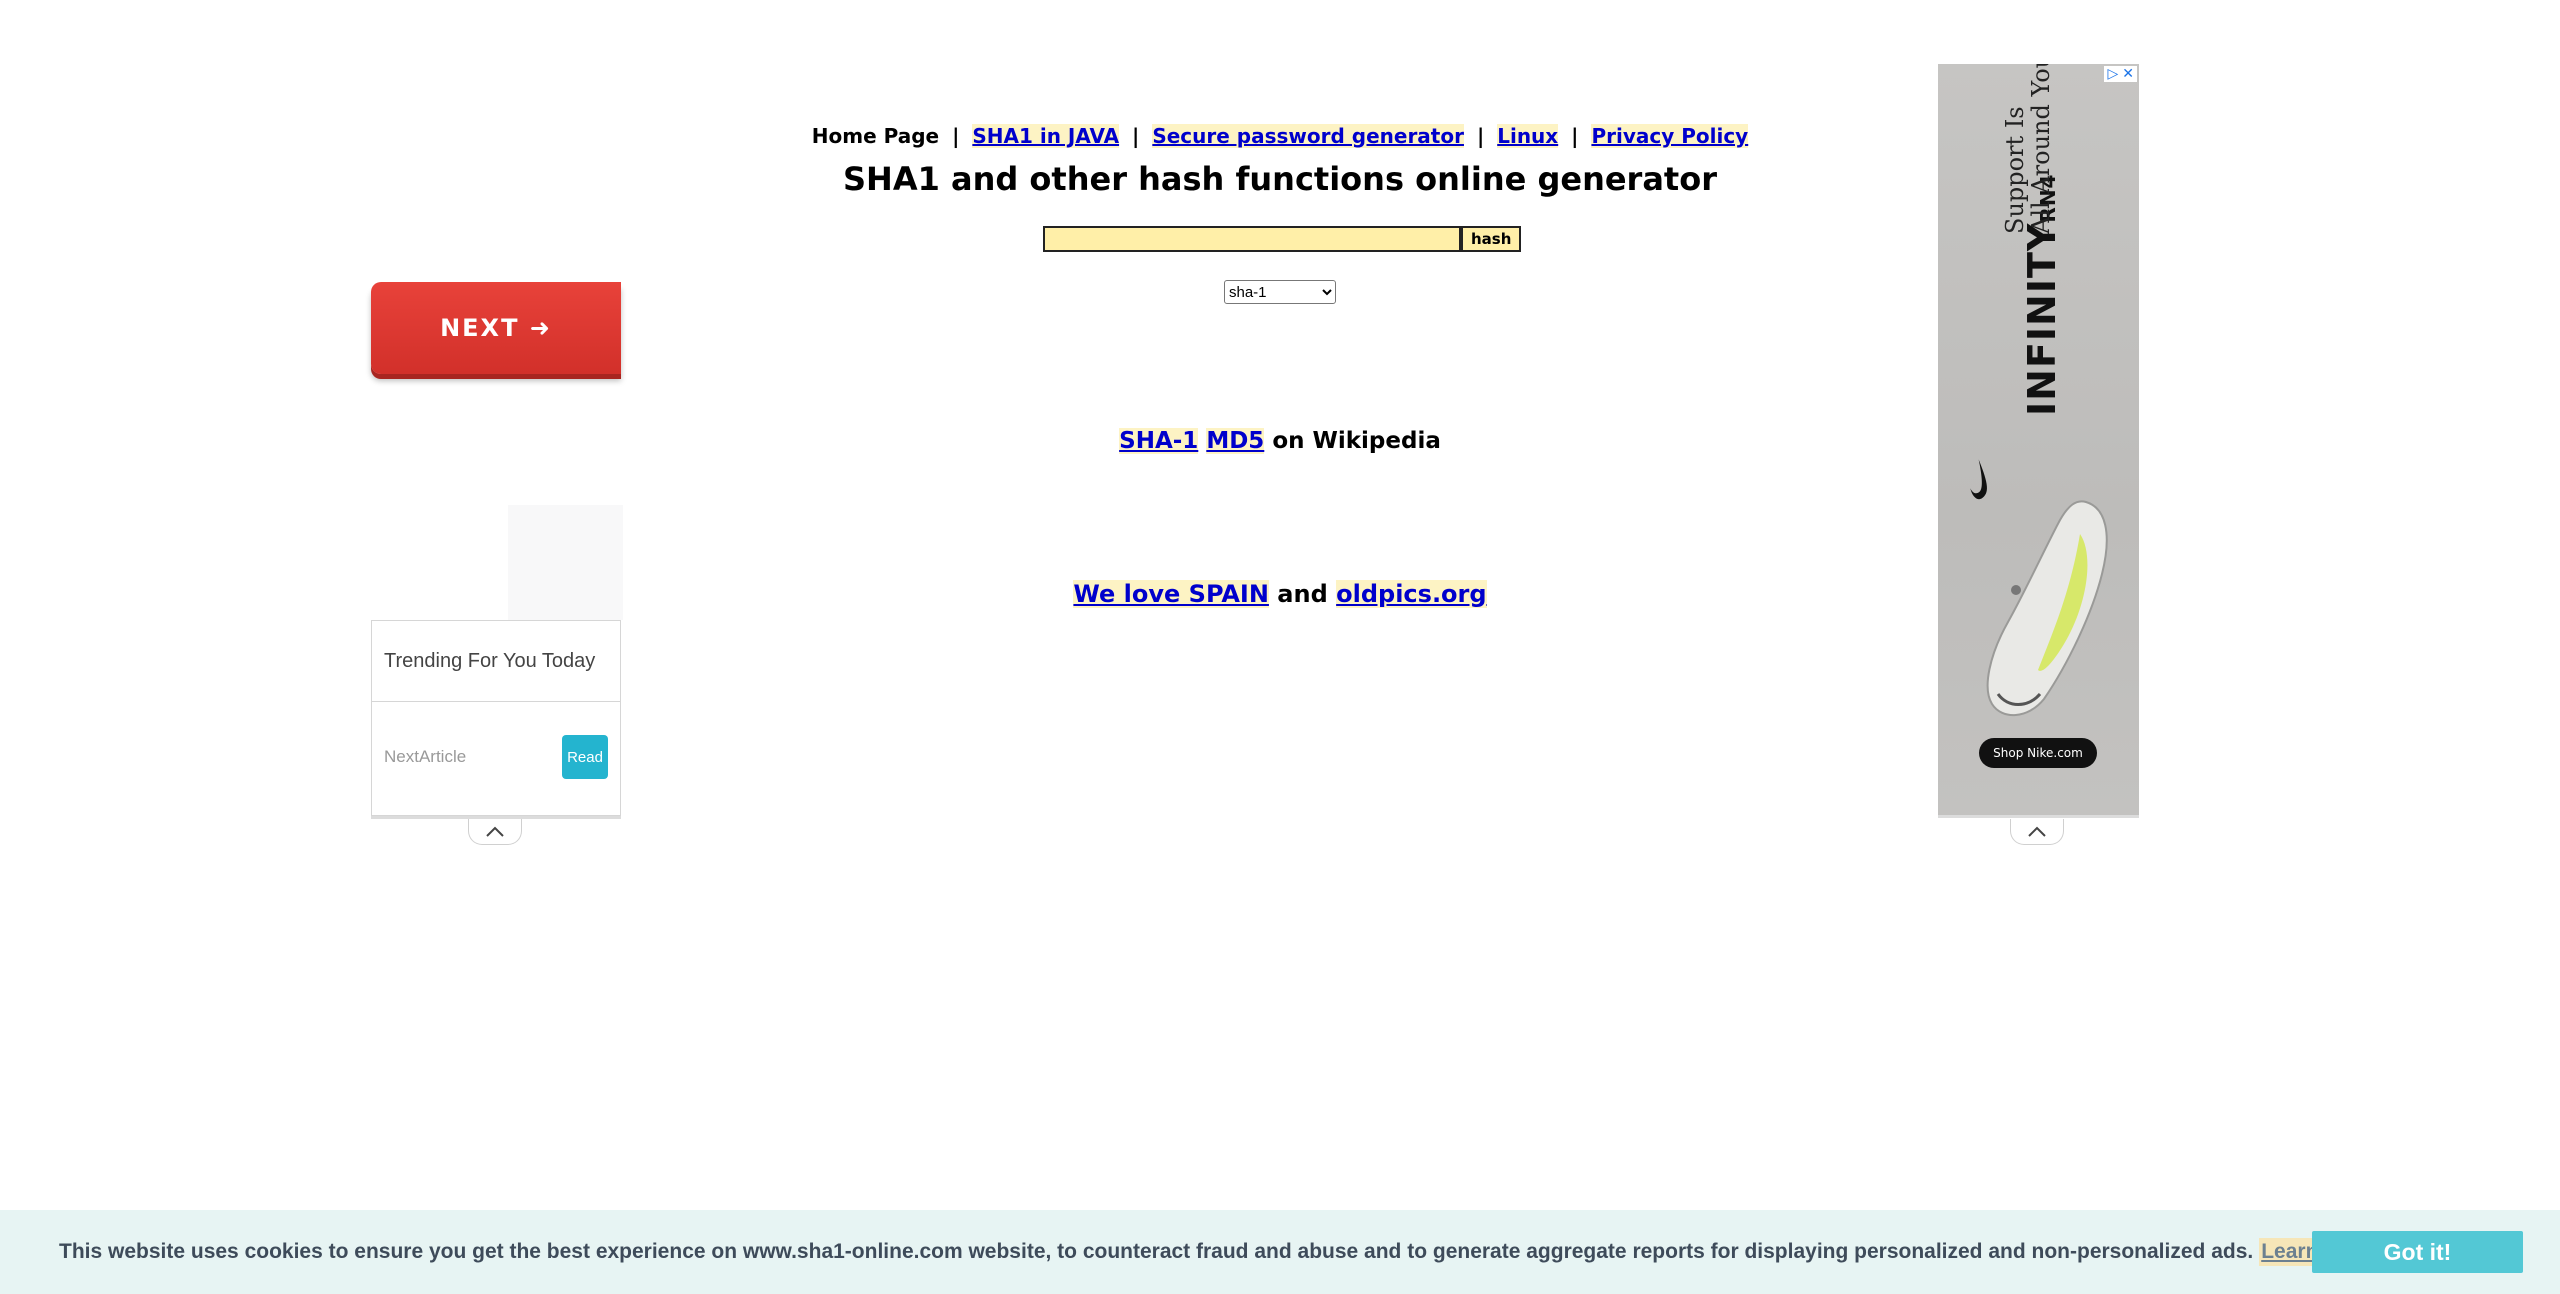  I want to click on nav-link-privacy-policy: Privacy Policy, so click(1670, 136).